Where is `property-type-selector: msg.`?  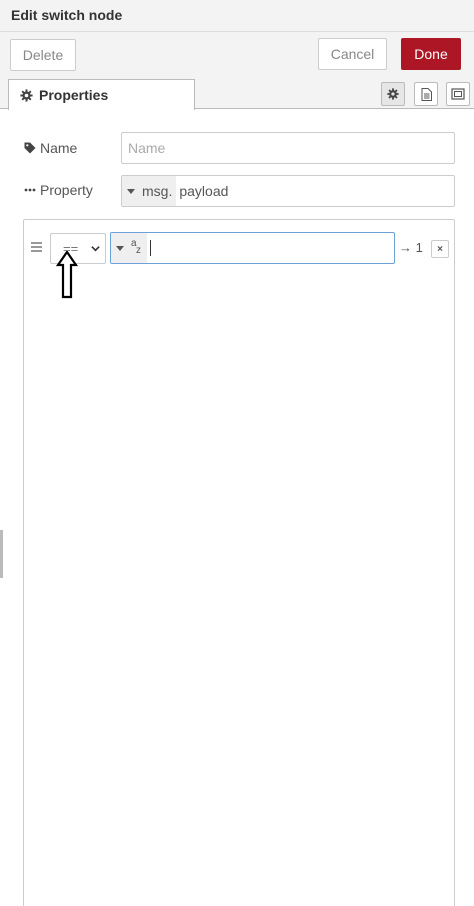 property-type-selector: msg. is located at coordinates (149, 191).